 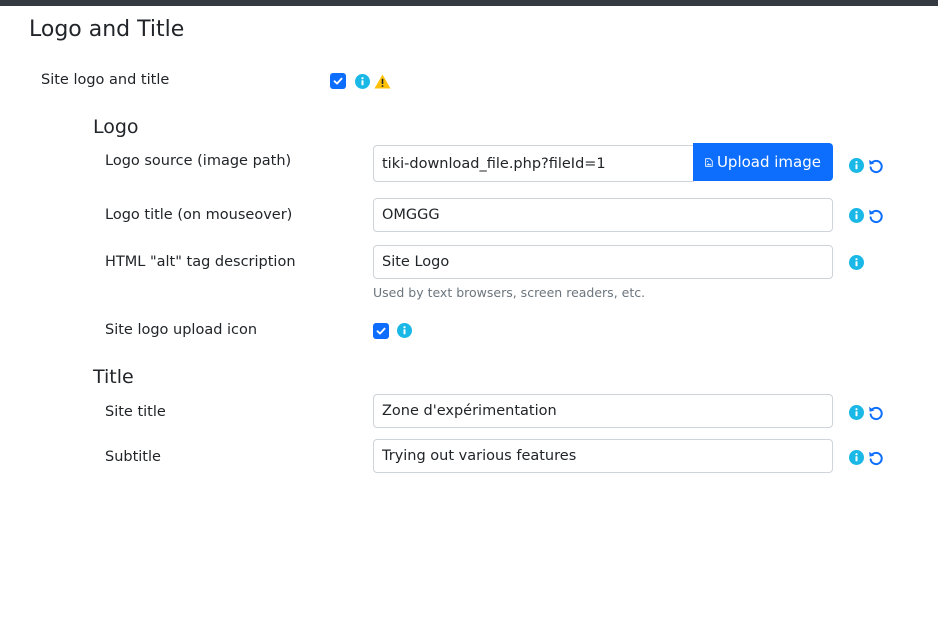 I want to click on site-logo-title-checkbox, so click(x=338, y=81).